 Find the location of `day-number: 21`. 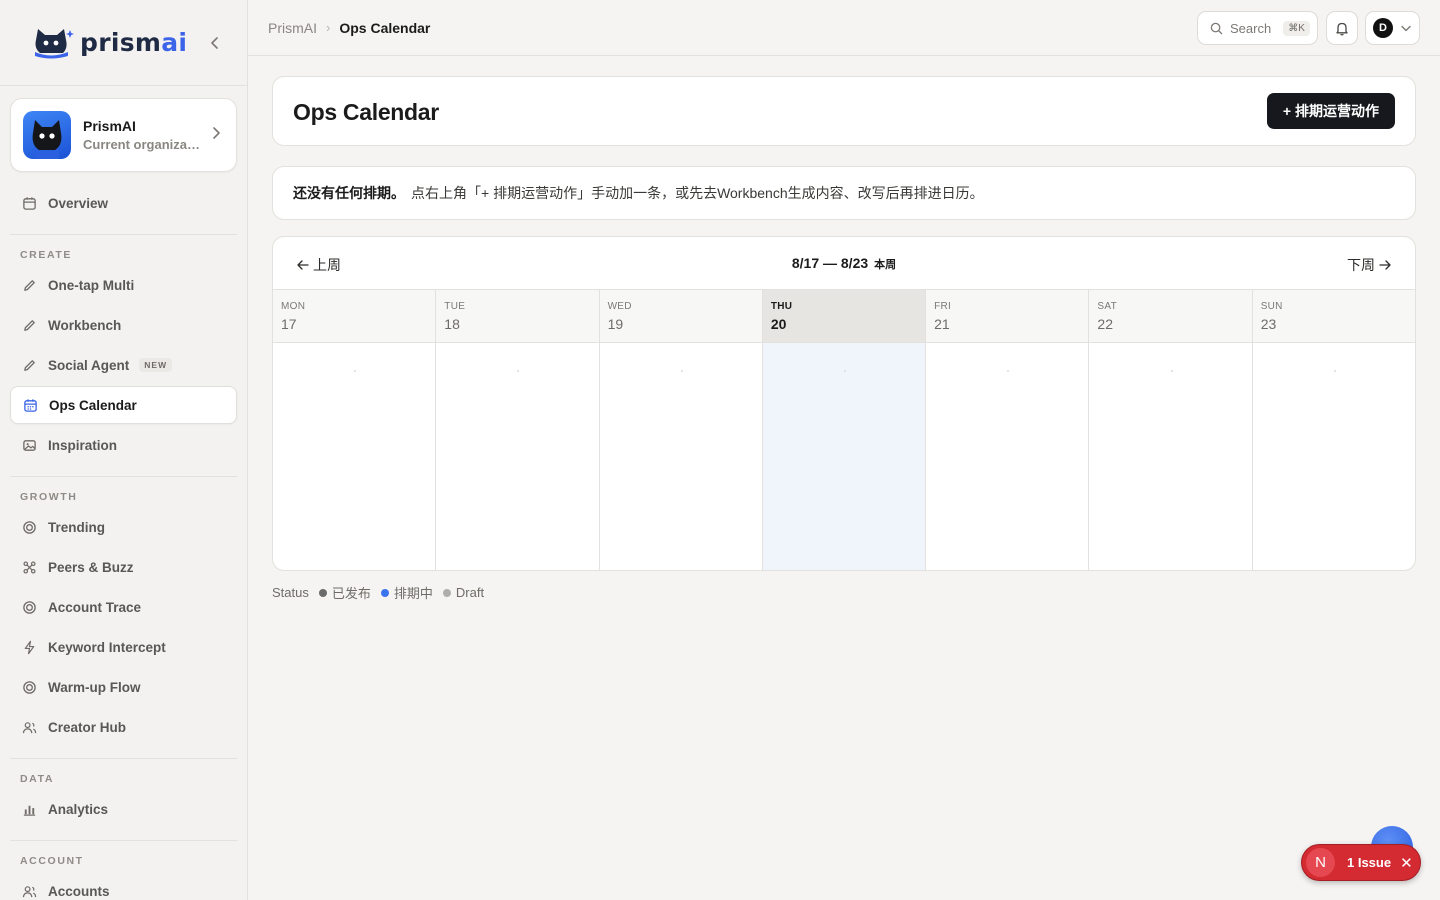

day-number: 21 is located at coordinates (942, 324).